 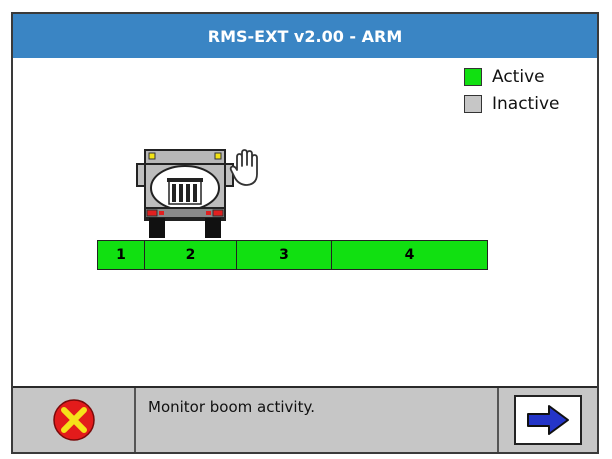 I want to click on bottom-bar: Monitor boom activity., so click(x=305, y=420).